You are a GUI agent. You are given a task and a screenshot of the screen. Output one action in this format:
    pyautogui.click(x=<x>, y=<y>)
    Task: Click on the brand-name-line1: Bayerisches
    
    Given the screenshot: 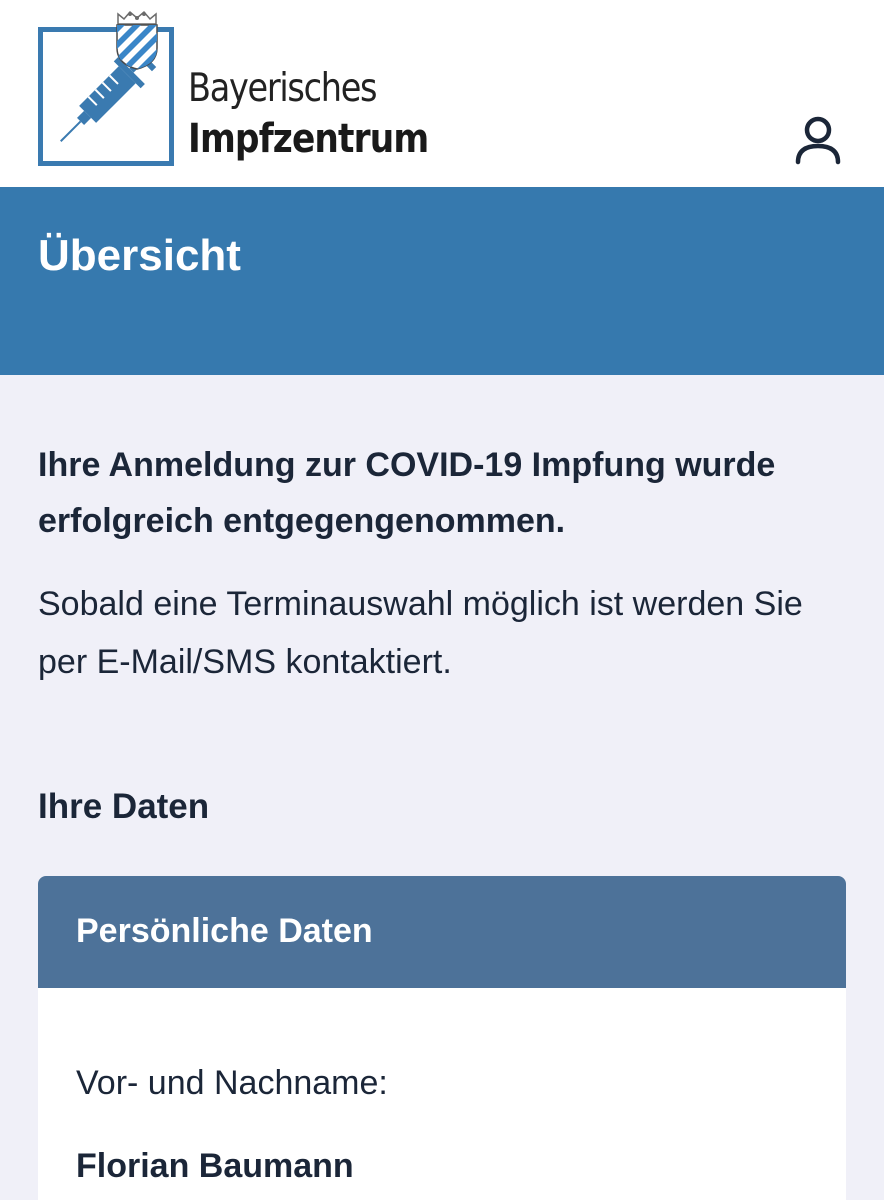 What is the action you would take?
    pyautogui.click(x=283, y=88)
    